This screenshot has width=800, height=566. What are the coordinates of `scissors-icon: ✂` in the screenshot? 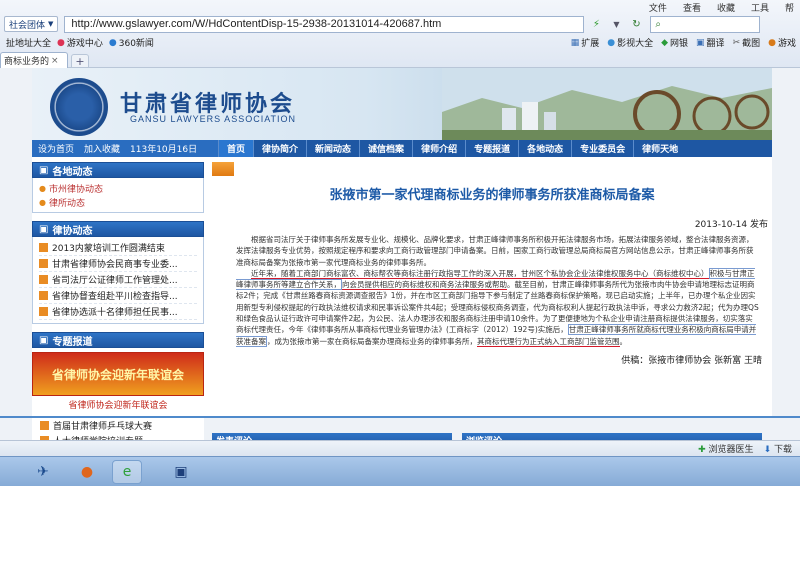 It's located at (736, 42).